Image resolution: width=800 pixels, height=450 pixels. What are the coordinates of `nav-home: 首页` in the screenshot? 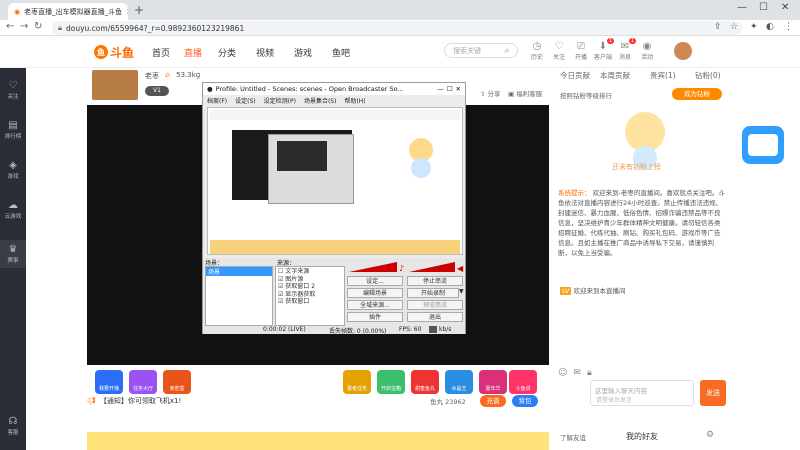 It's located at (161, 52).